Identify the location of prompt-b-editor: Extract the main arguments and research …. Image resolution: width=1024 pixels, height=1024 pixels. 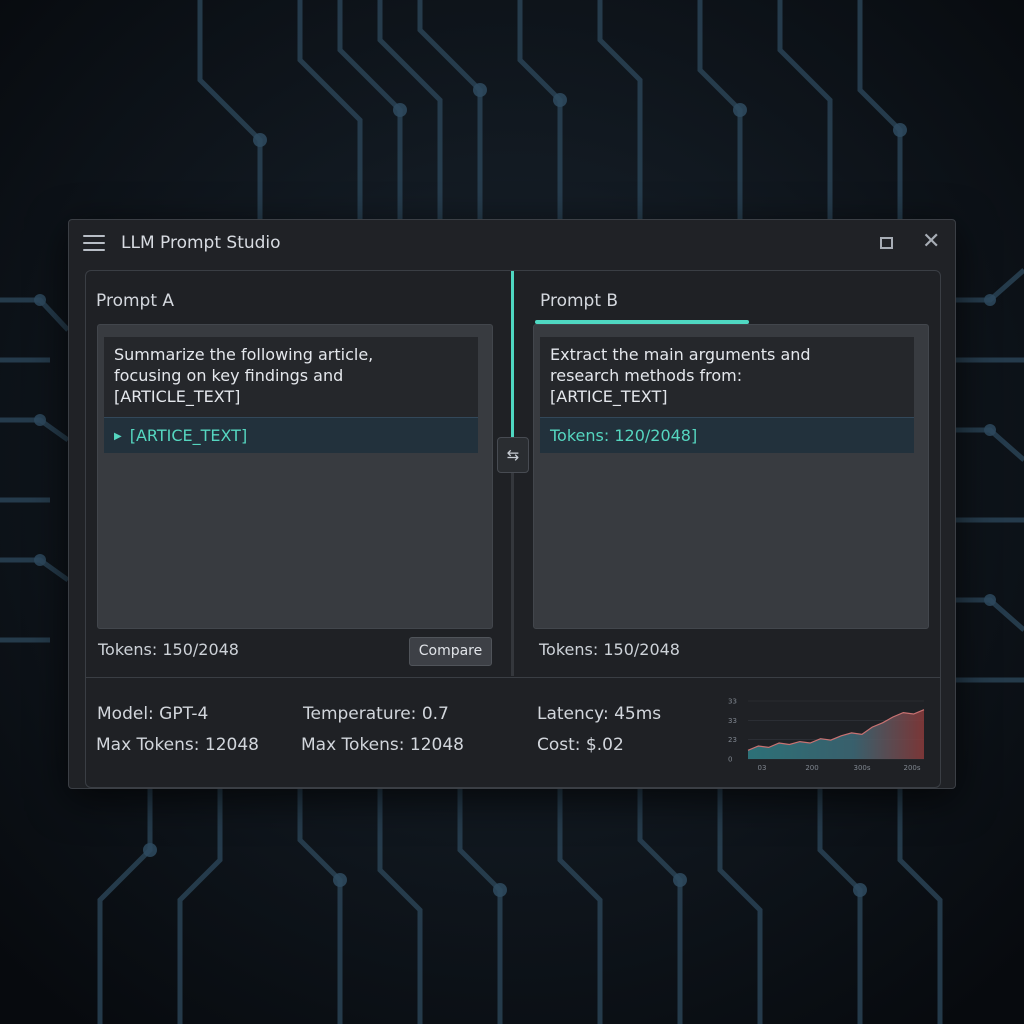
(731, 476).